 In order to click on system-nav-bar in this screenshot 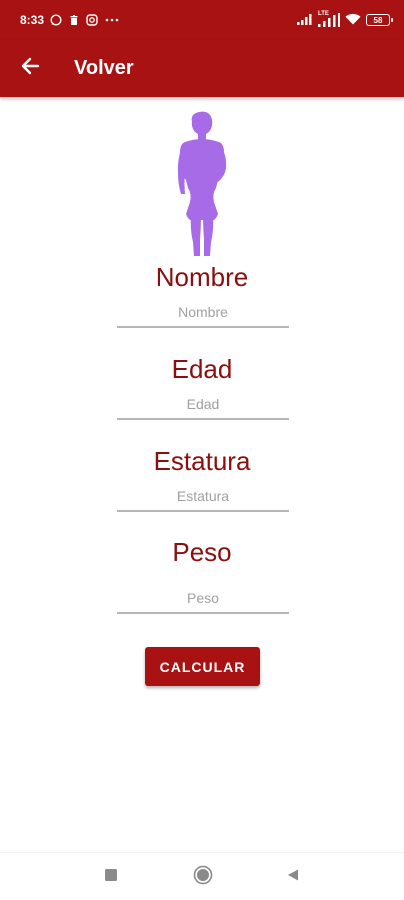, I will do `click(202, 876)`.